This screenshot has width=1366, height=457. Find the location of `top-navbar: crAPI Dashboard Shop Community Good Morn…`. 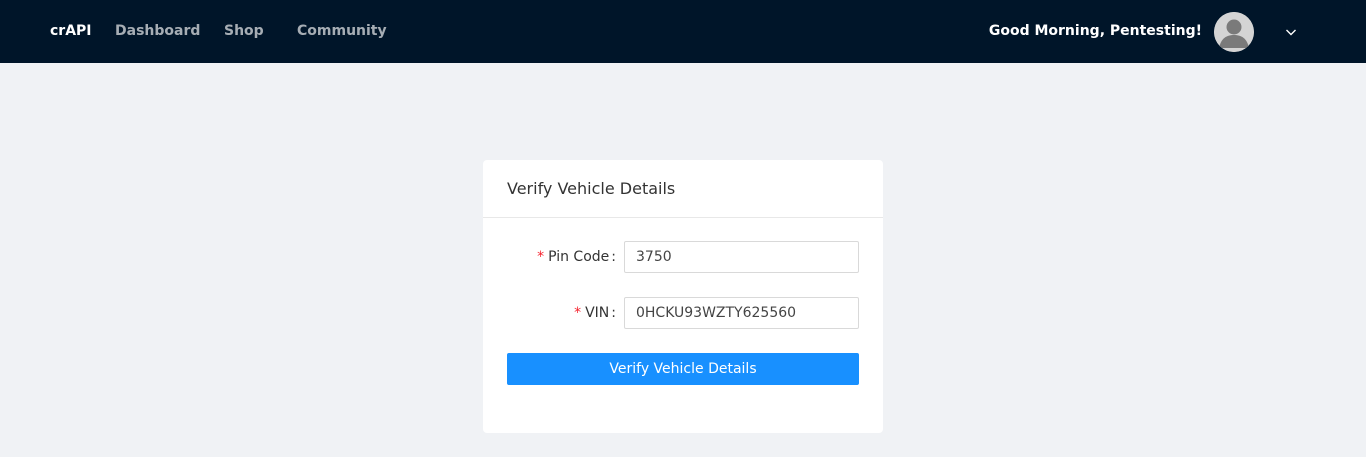

top-navbar: crAPI Dashboard Shop Community Good Morn… is located at coordinates (683, 31).